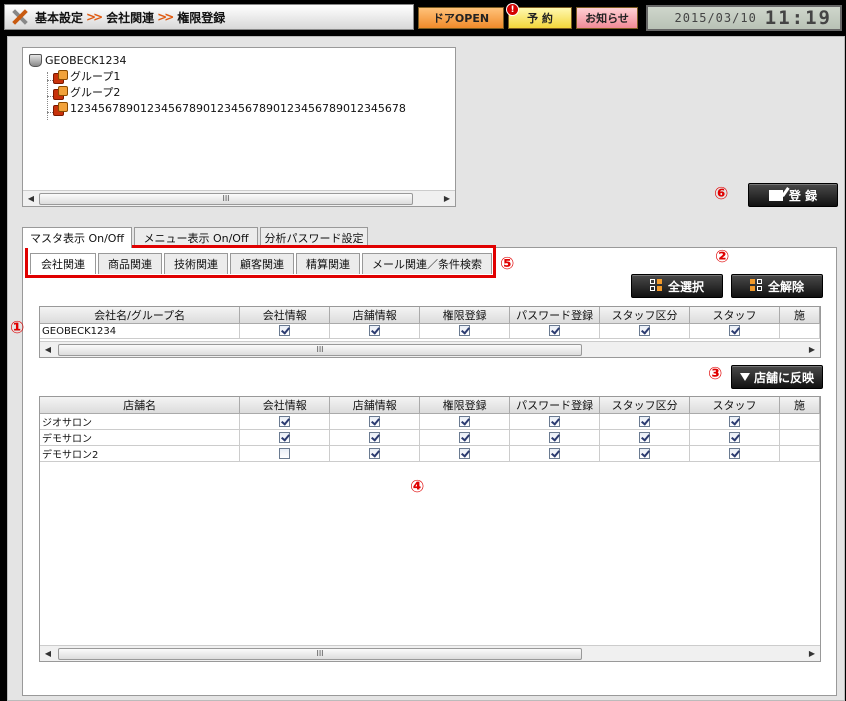  What do you see at coordinates (63, 263) in the screenshot?
I see `tab-company: 会社関連` at bounding box center [63, 263].